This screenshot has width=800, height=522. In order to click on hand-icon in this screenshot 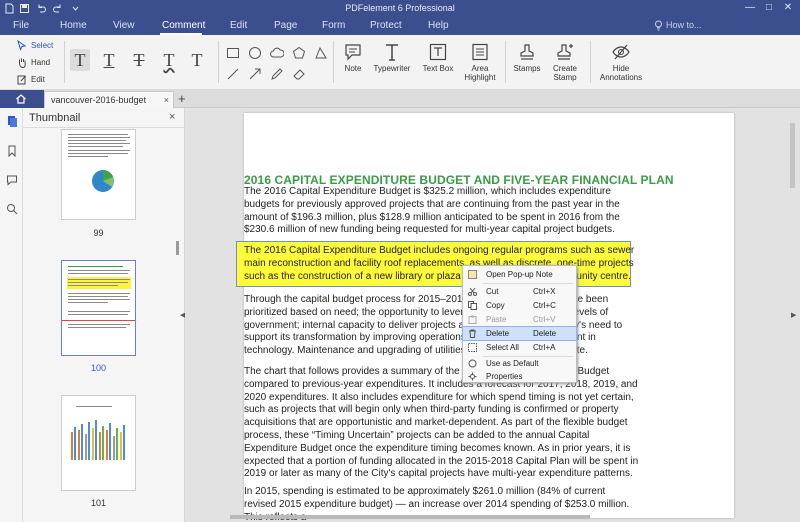, I will do `click(22, 63)`.